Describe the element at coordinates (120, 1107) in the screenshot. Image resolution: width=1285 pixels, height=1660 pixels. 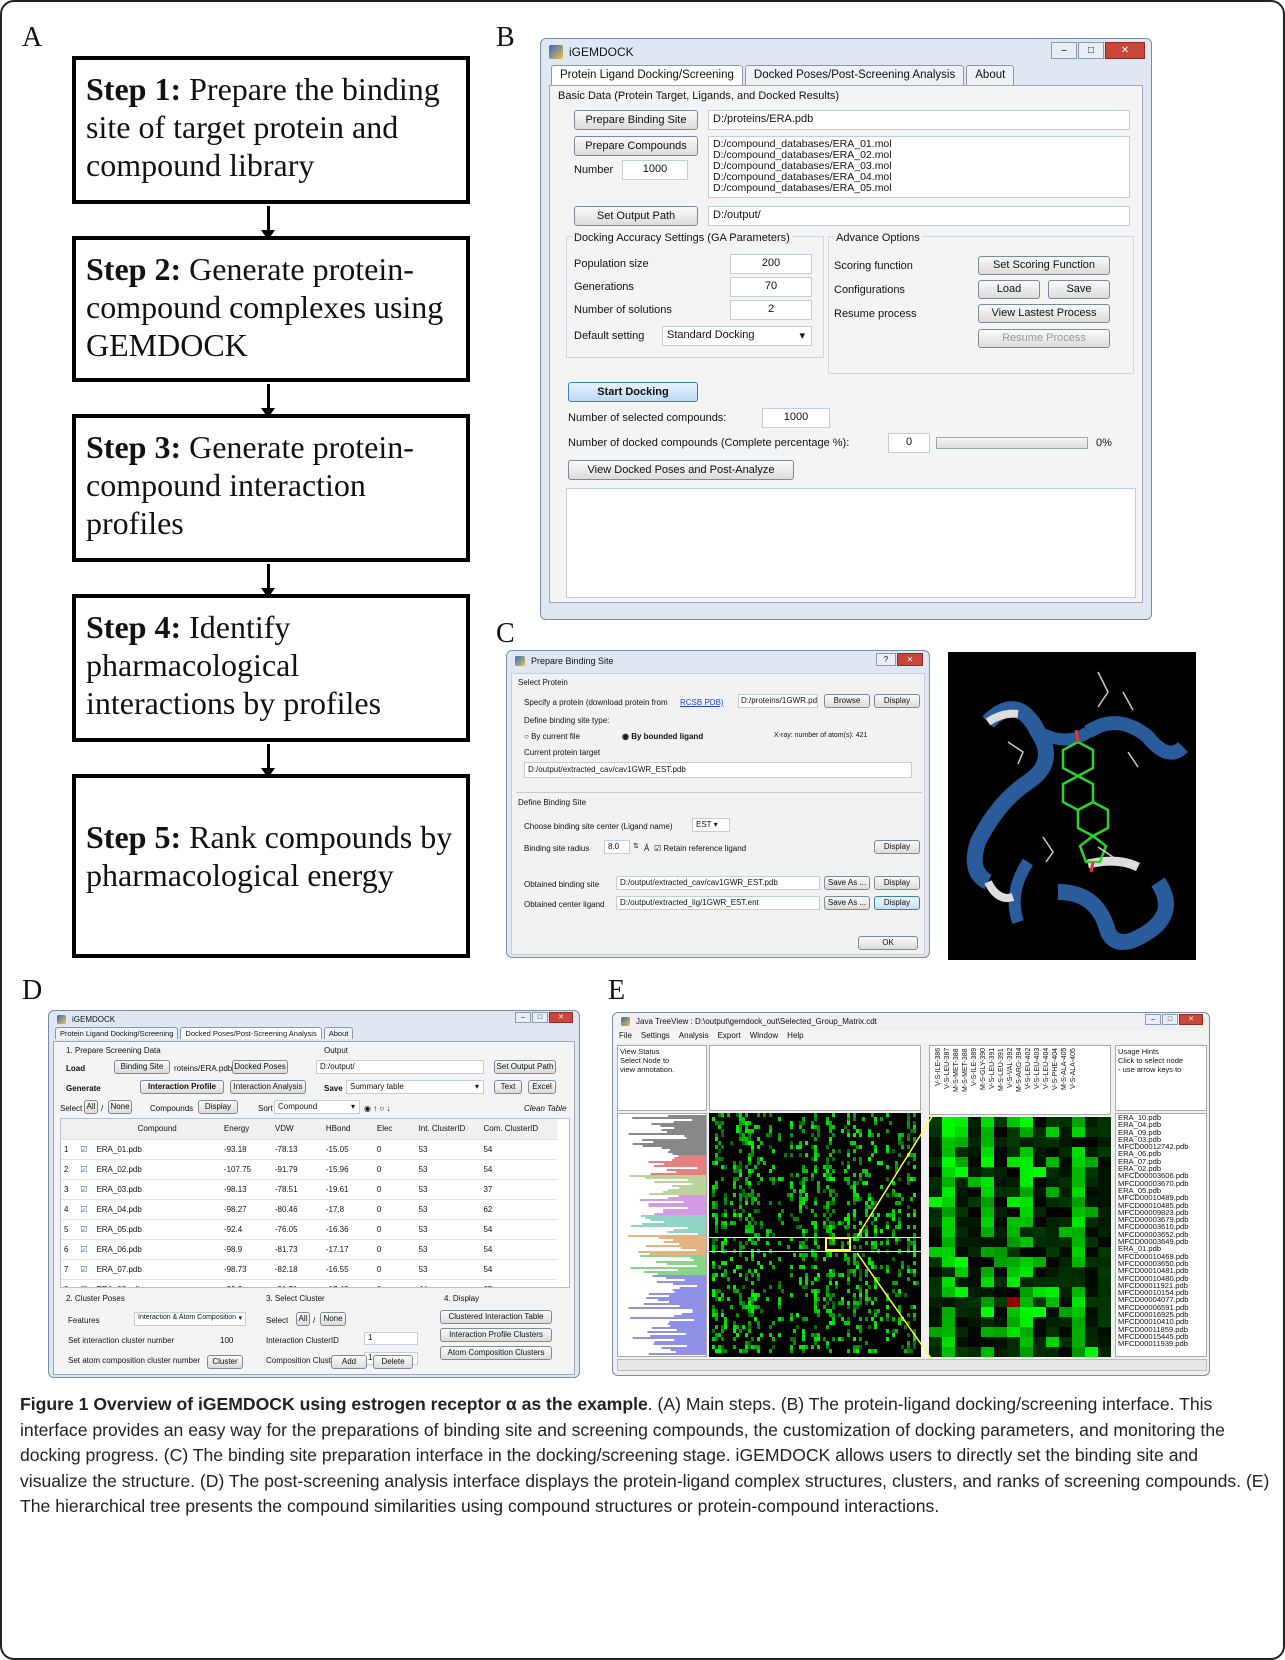
I see `select-none-button: None` at that location.